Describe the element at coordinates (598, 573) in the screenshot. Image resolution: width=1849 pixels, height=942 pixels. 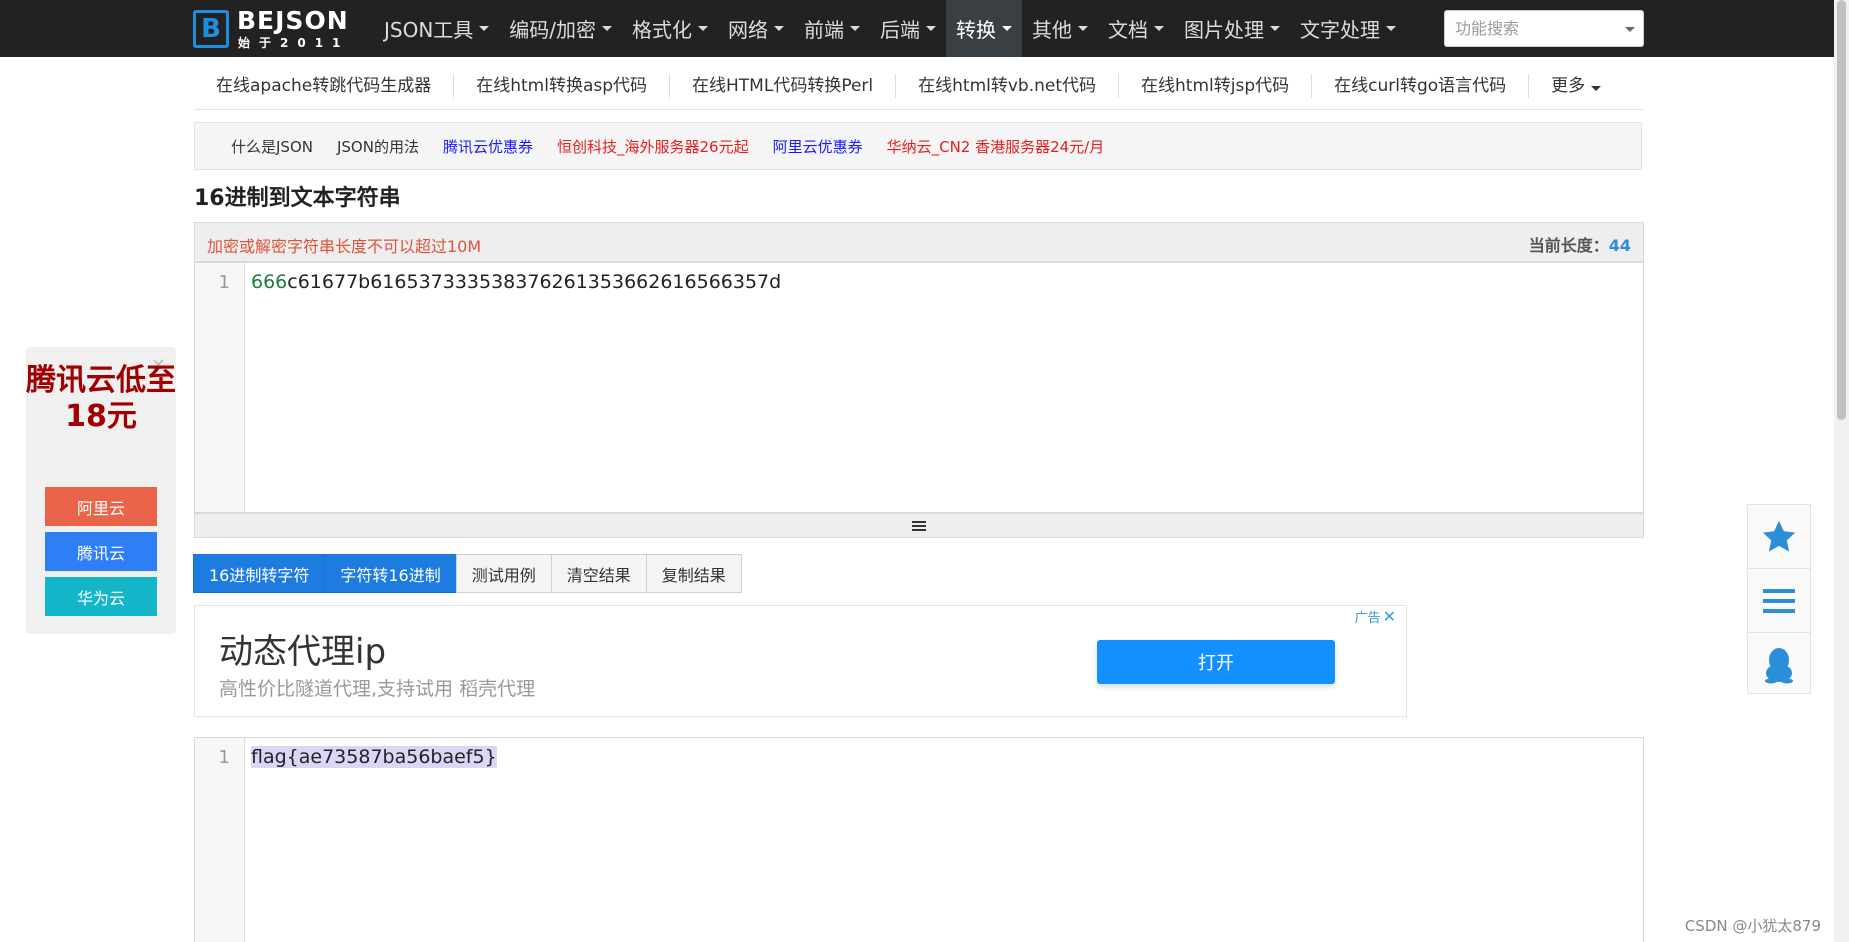
I see `action-button: 清空结果` at that location.